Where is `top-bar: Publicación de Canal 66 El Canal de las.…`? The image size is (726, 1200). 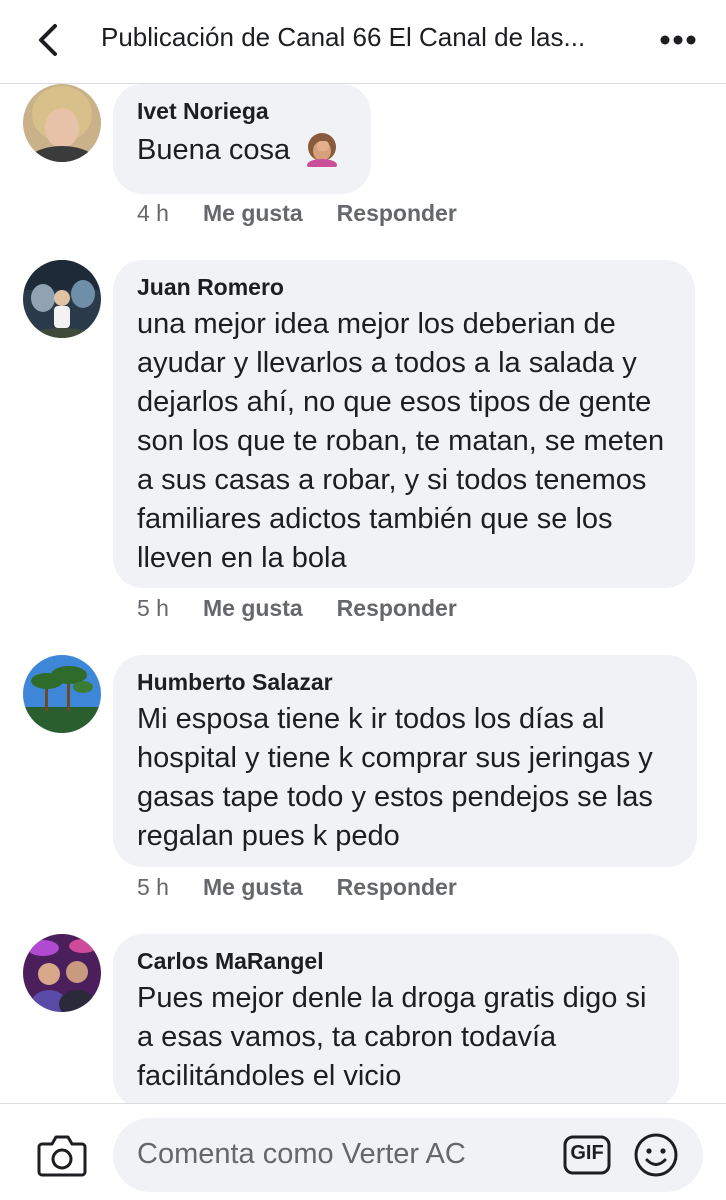
top-bar: Publicación de Canal 66 El Canal de las.… is located at coordinates (363, 42).